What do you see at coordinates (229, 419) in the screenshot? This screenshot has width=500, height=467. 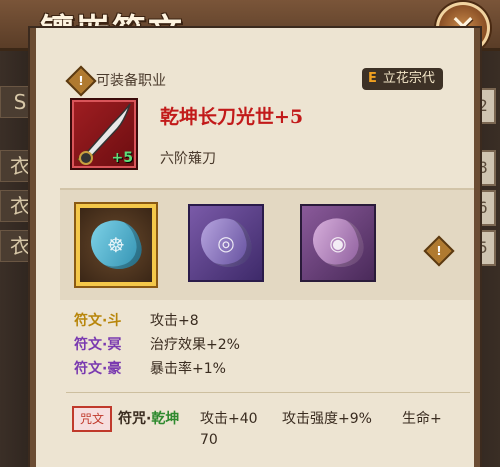 I see `curse-stat: 攻击+40` at bounding box center [229, 419].